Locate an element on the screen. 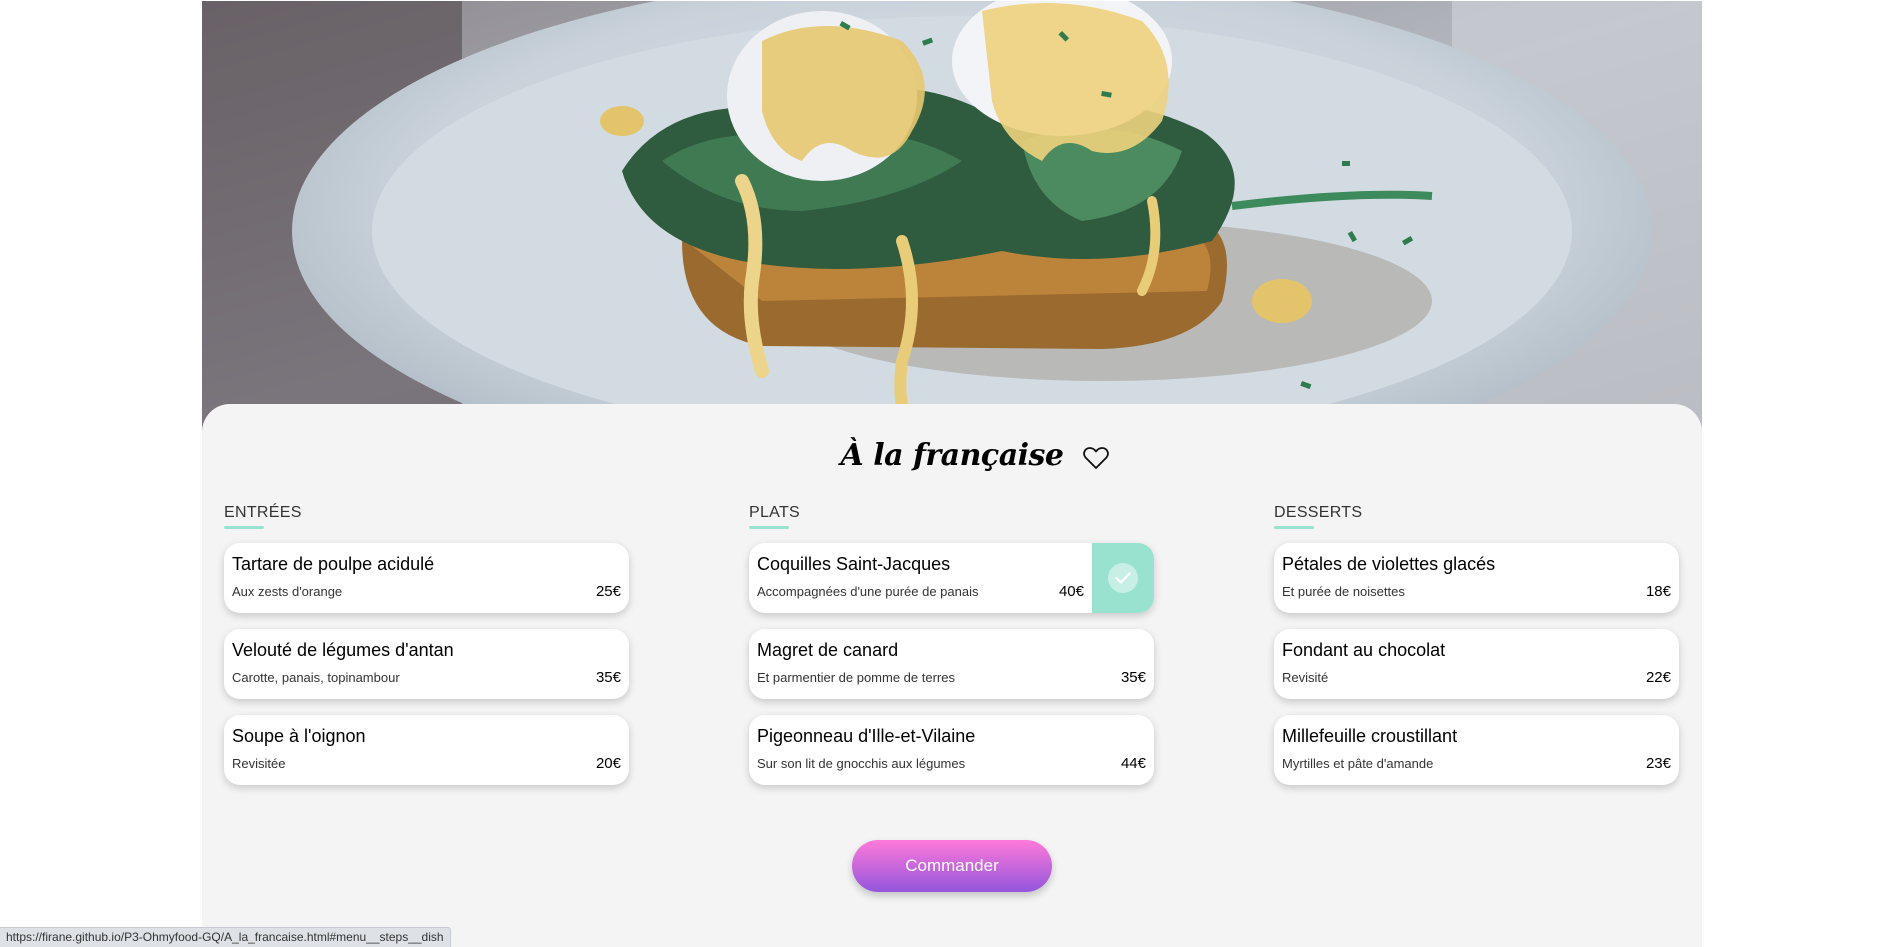 This screenshot has height=947, width=1902. dish-price: 22€ is located at coordinates (1658, 677).